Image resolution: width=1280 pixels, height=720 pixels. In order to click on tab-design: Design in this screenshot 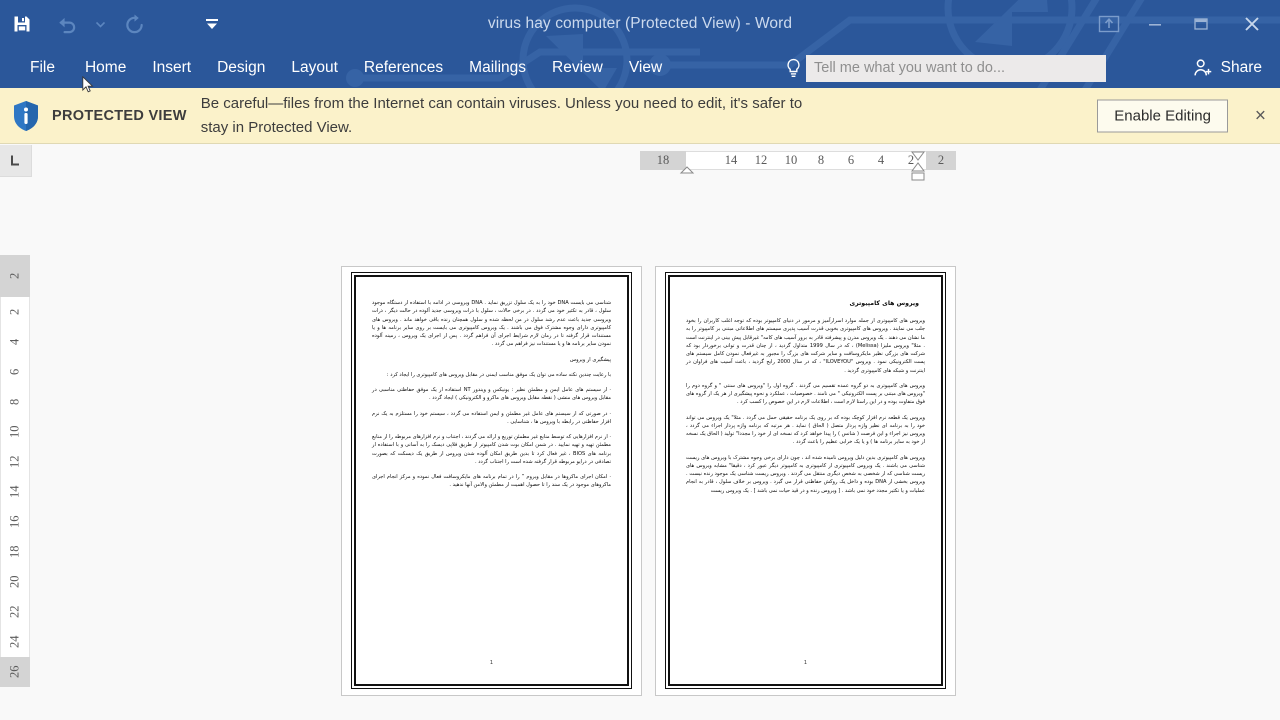, I will do `click(241, 68)`.